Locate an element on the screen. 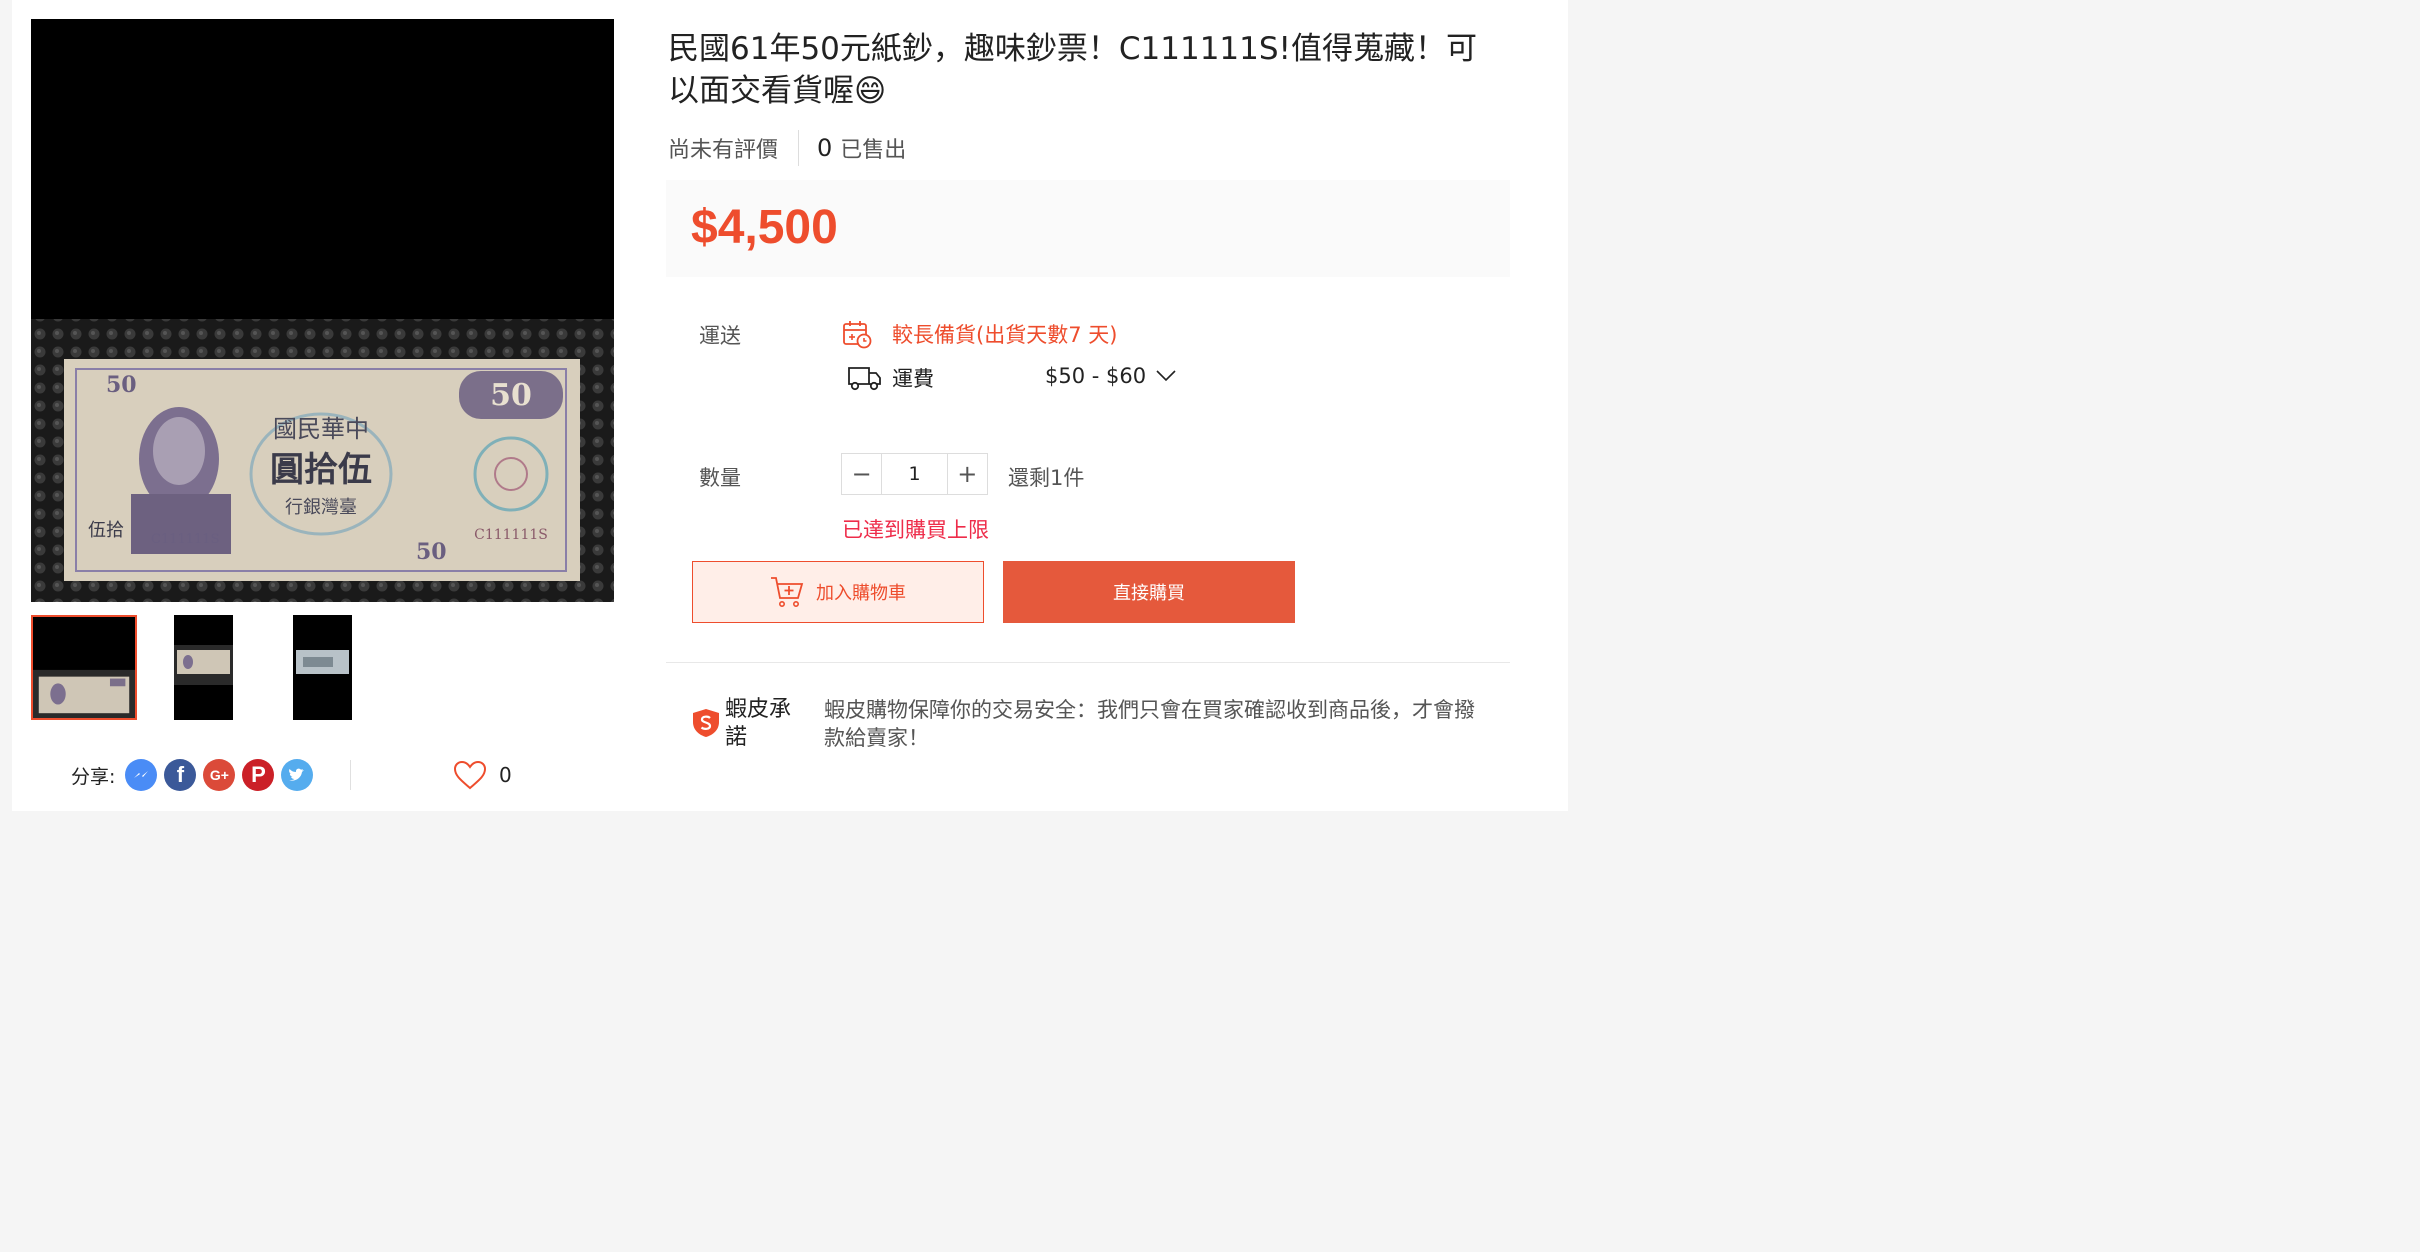  banknote-serial-right: C111111S is located at coordinates (511, 535).